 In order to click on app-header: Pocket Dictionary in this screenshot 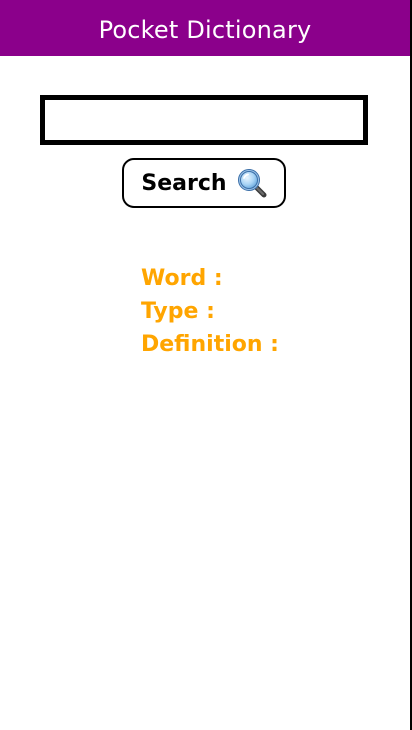, I will do `click(205, 28)`.